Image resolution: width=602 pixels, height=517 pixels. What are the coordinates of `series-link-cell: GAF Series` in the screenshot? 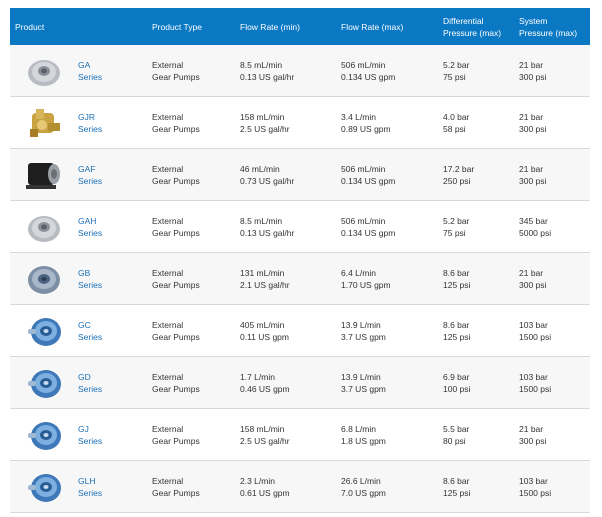 It's located at (115, 175).